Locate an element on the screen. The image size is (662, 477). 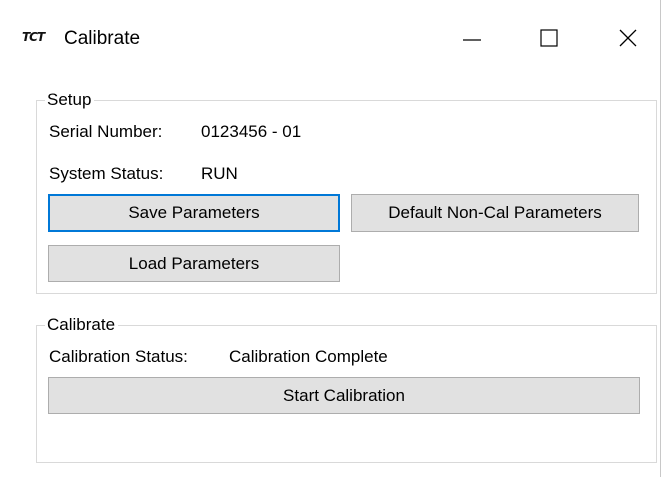
load-parameters-button: Load Parameters is located at coordinates (194, 263).